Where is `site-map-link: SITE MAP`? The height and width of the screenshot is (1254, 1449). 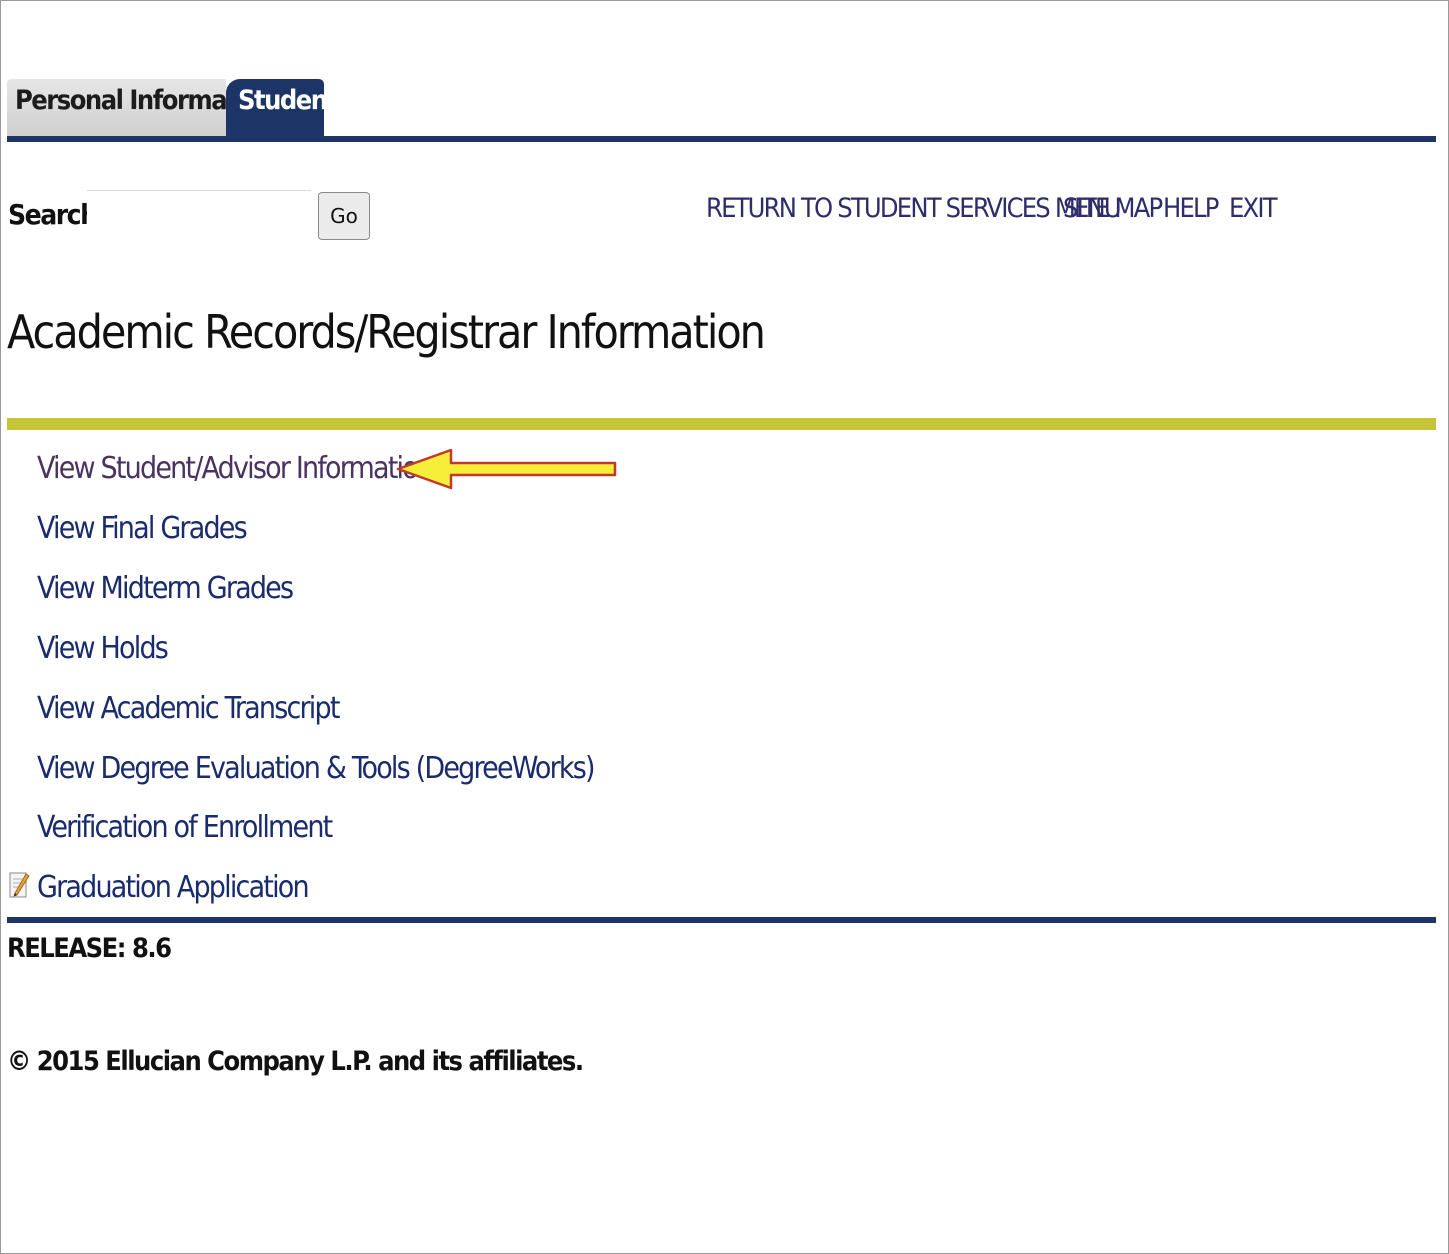 site-map-link: SITE MAP is located at coordinates (1113, 208).